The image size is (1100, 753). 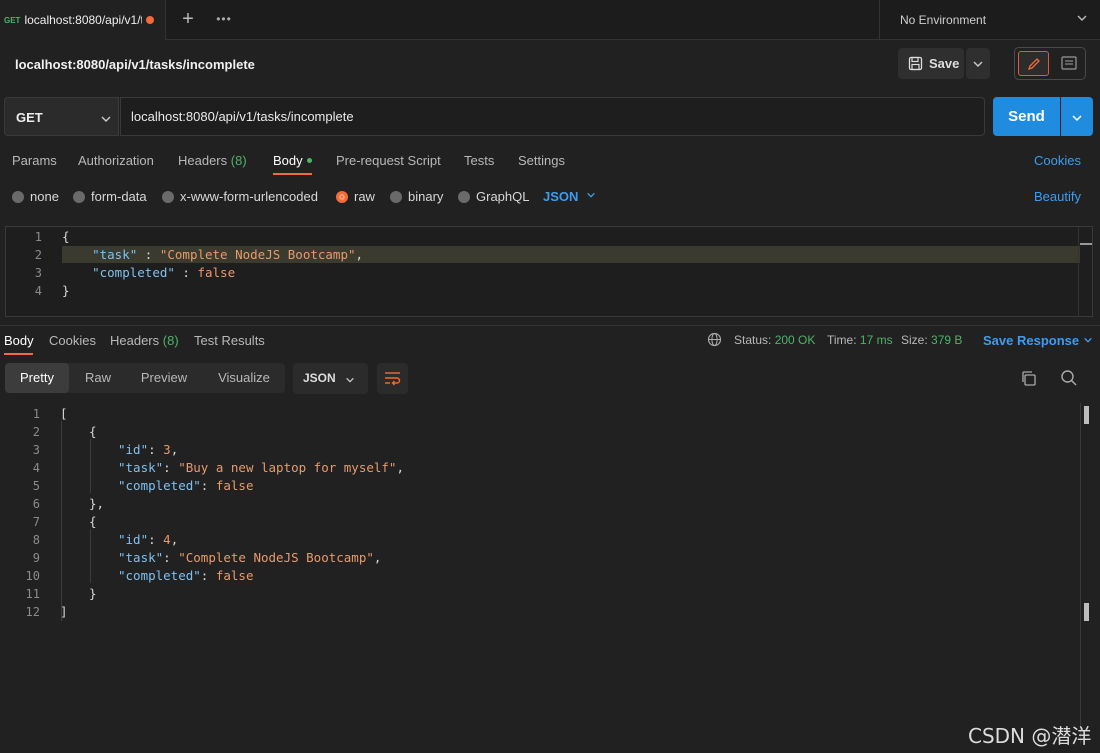 What do you see at coordinates (72, 340) in the screenshot?
I see `response-tab-cookies: Cookies` at bounding box center [72, 340].